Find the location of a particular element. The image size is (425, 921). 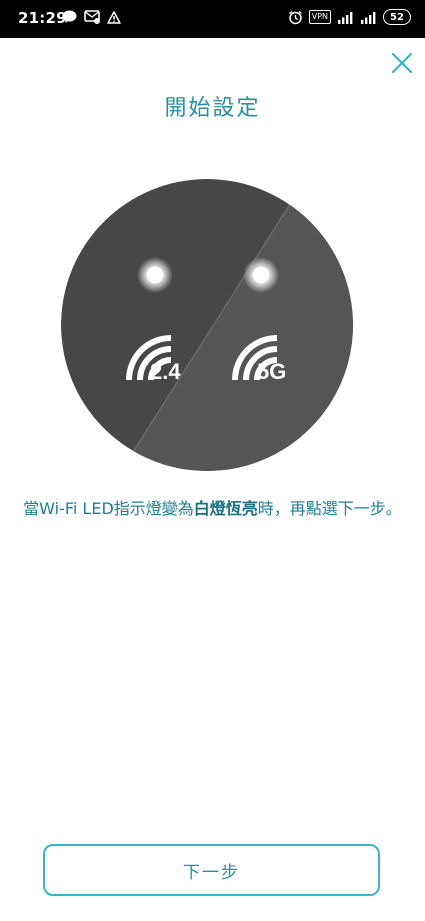

status-left-icons is located at coordinates (91, 17).